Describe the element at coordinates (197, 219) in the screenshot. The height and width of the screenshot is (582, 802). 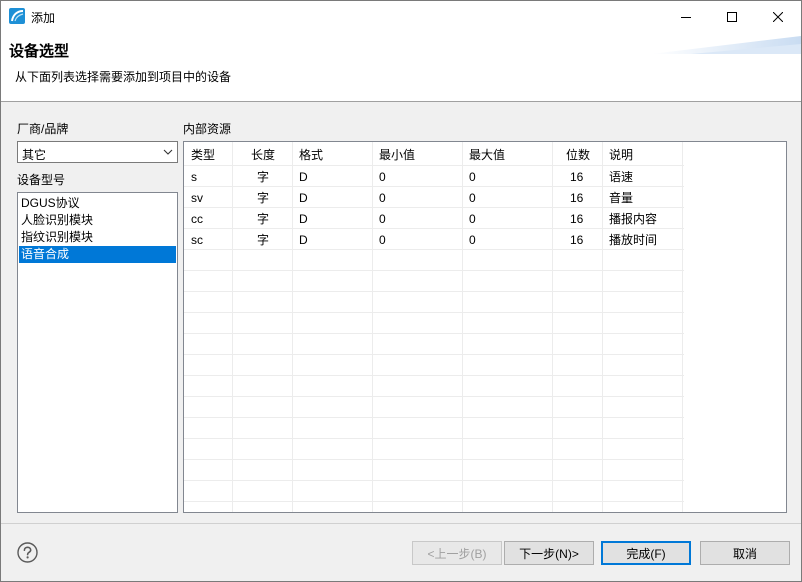
I see `table-cell: cc` at that location.